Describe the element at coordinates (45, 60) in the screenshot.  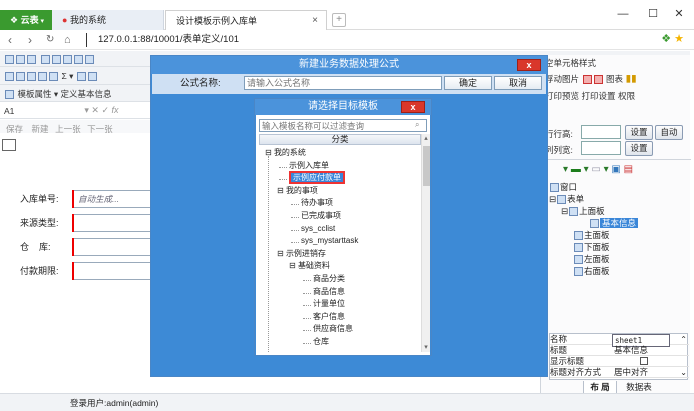
I see `insert-icon` at that location.